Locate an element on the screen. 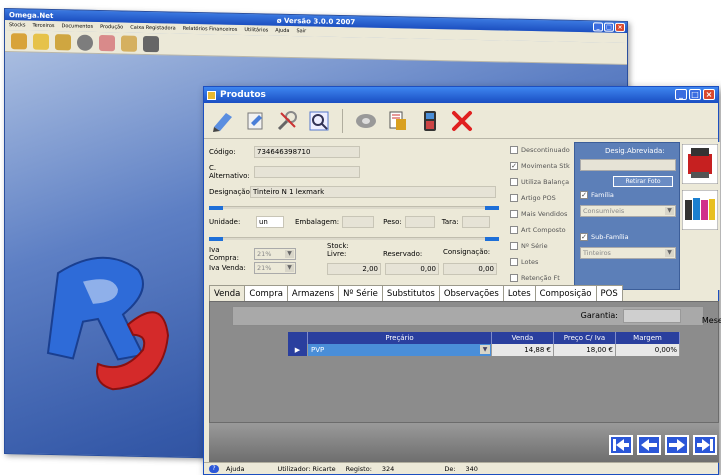  menu-stocks: Stocks is located at coordinates (17, 25).